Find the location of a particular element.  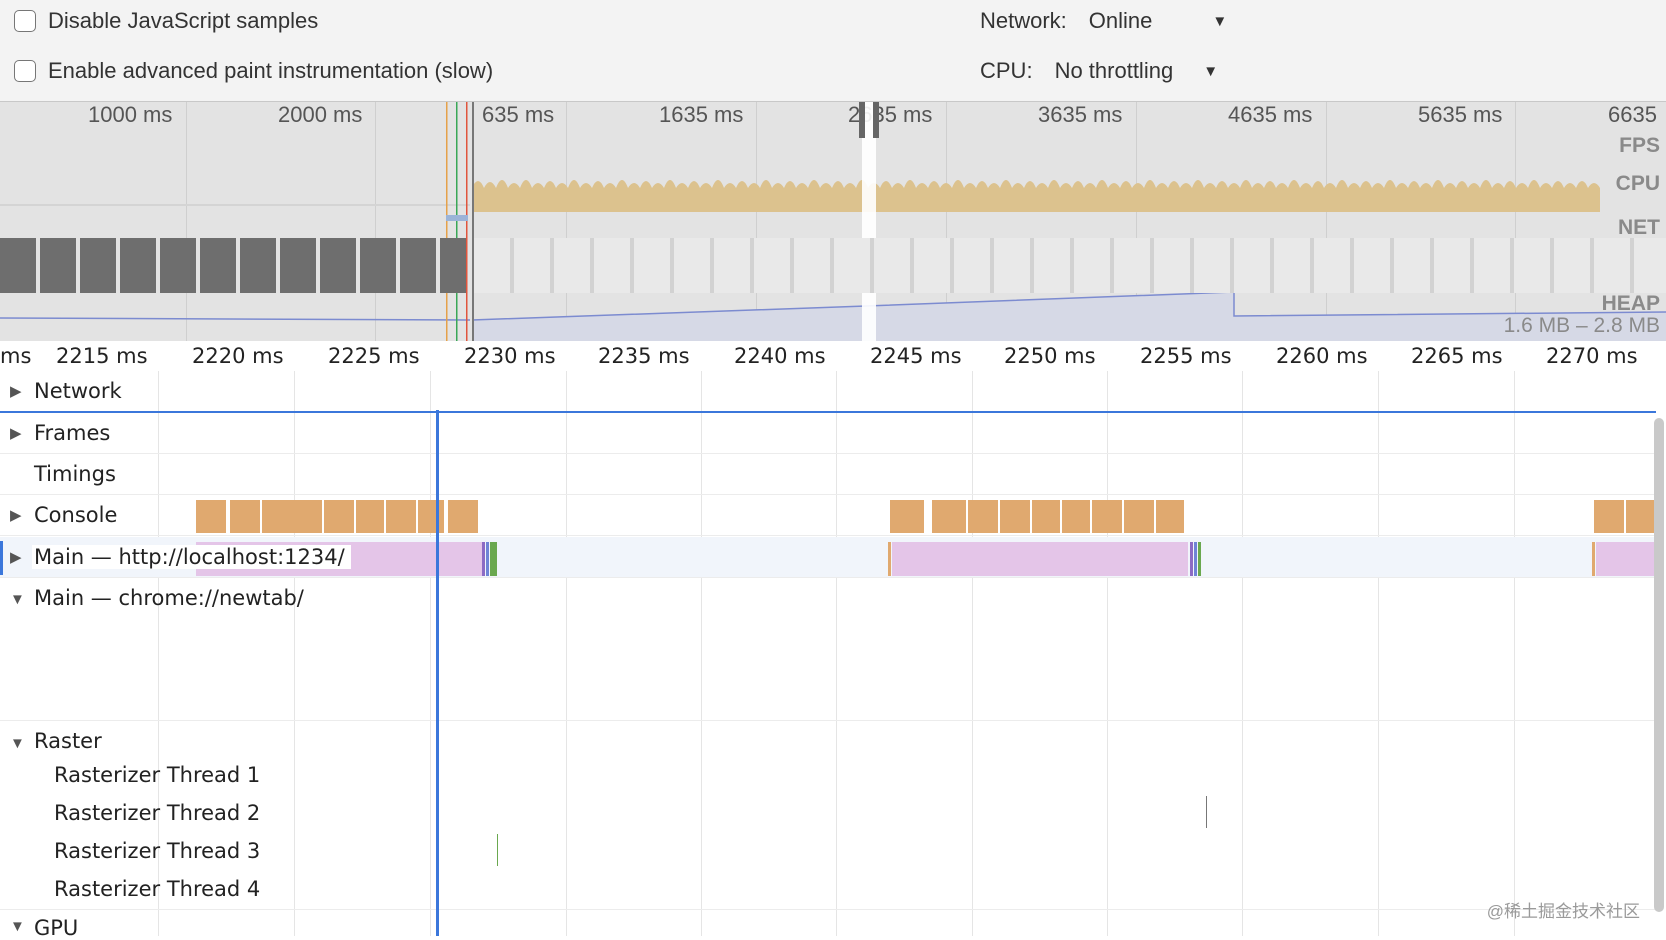

main-newtab-track-label: Main — chrome://newtab/ is located at coordinates (169, 598).